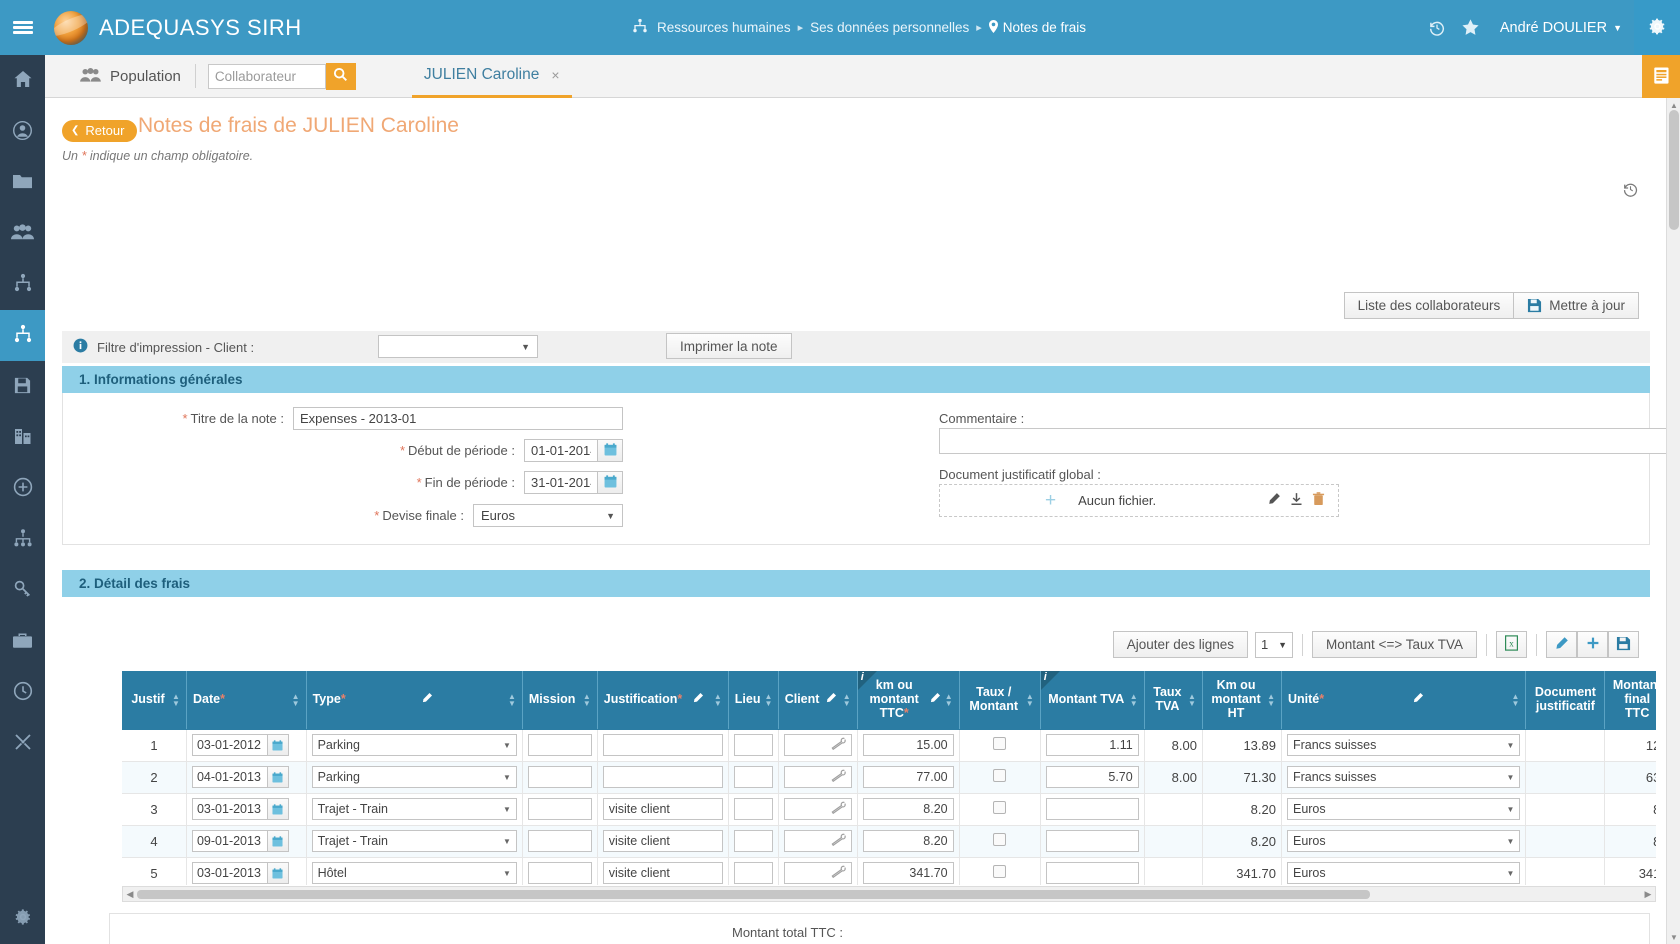 Image resolution: width=1680 pixels, height=944 pixels. I want to click on rail-item-hierarchy, so click(22, 284).